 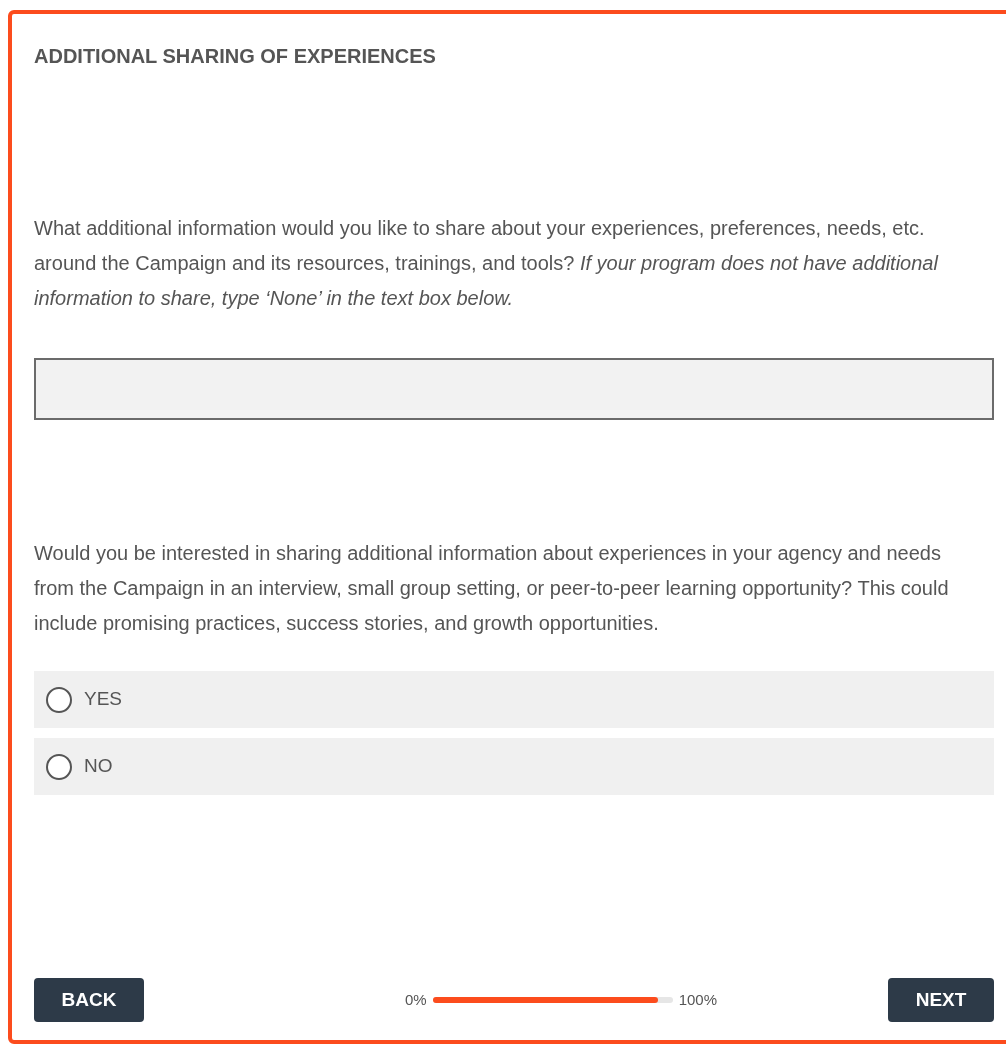 I want to click on section-title: ADDITIONAL SHARING OF EXPERIENCES, so click(x=235, y=56).